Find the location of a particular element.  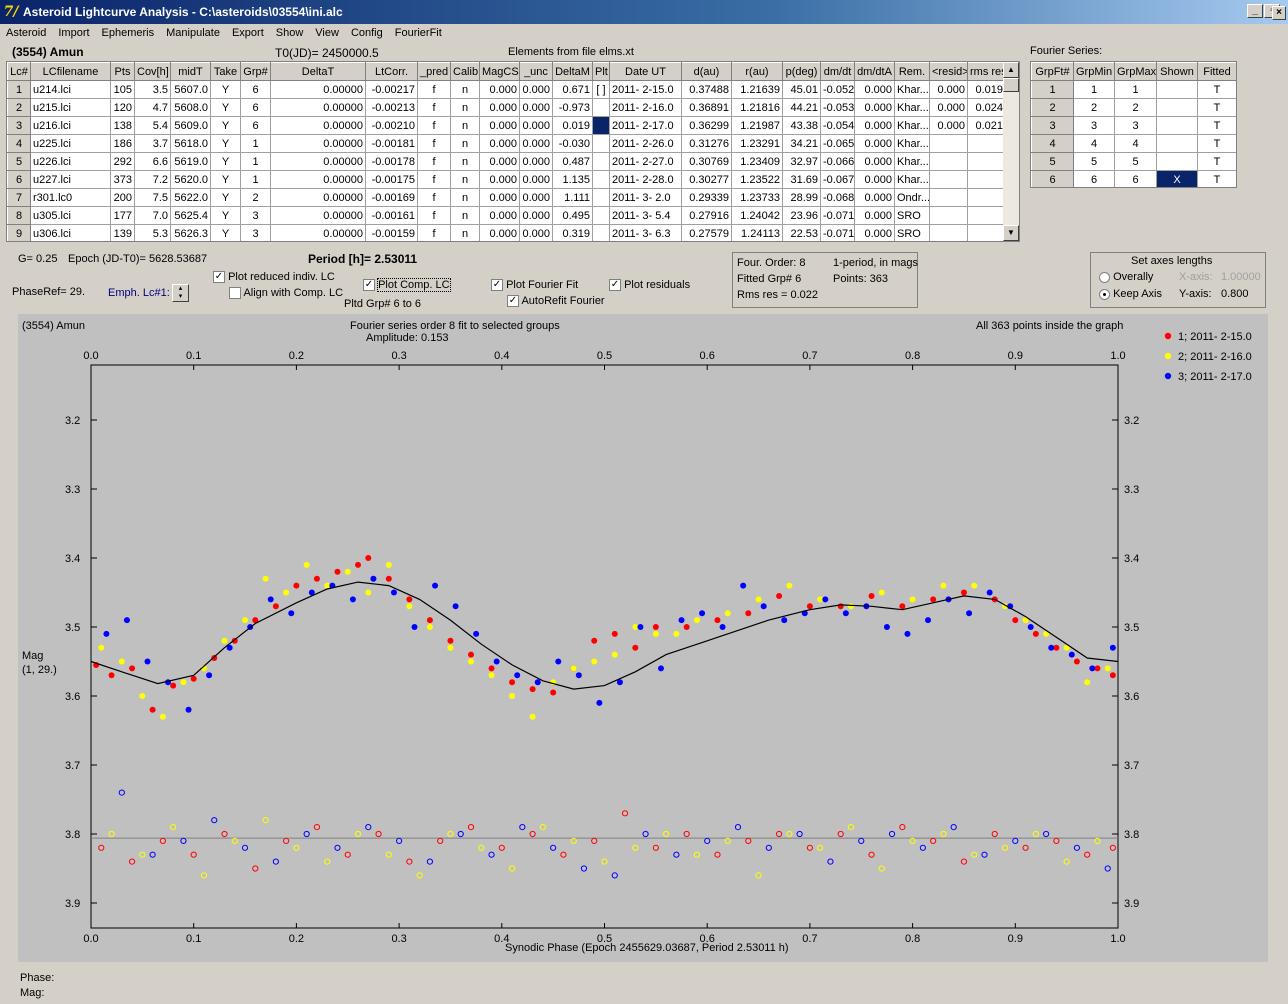

lc-cell: 0.487 is located at coordinates (572, 161).